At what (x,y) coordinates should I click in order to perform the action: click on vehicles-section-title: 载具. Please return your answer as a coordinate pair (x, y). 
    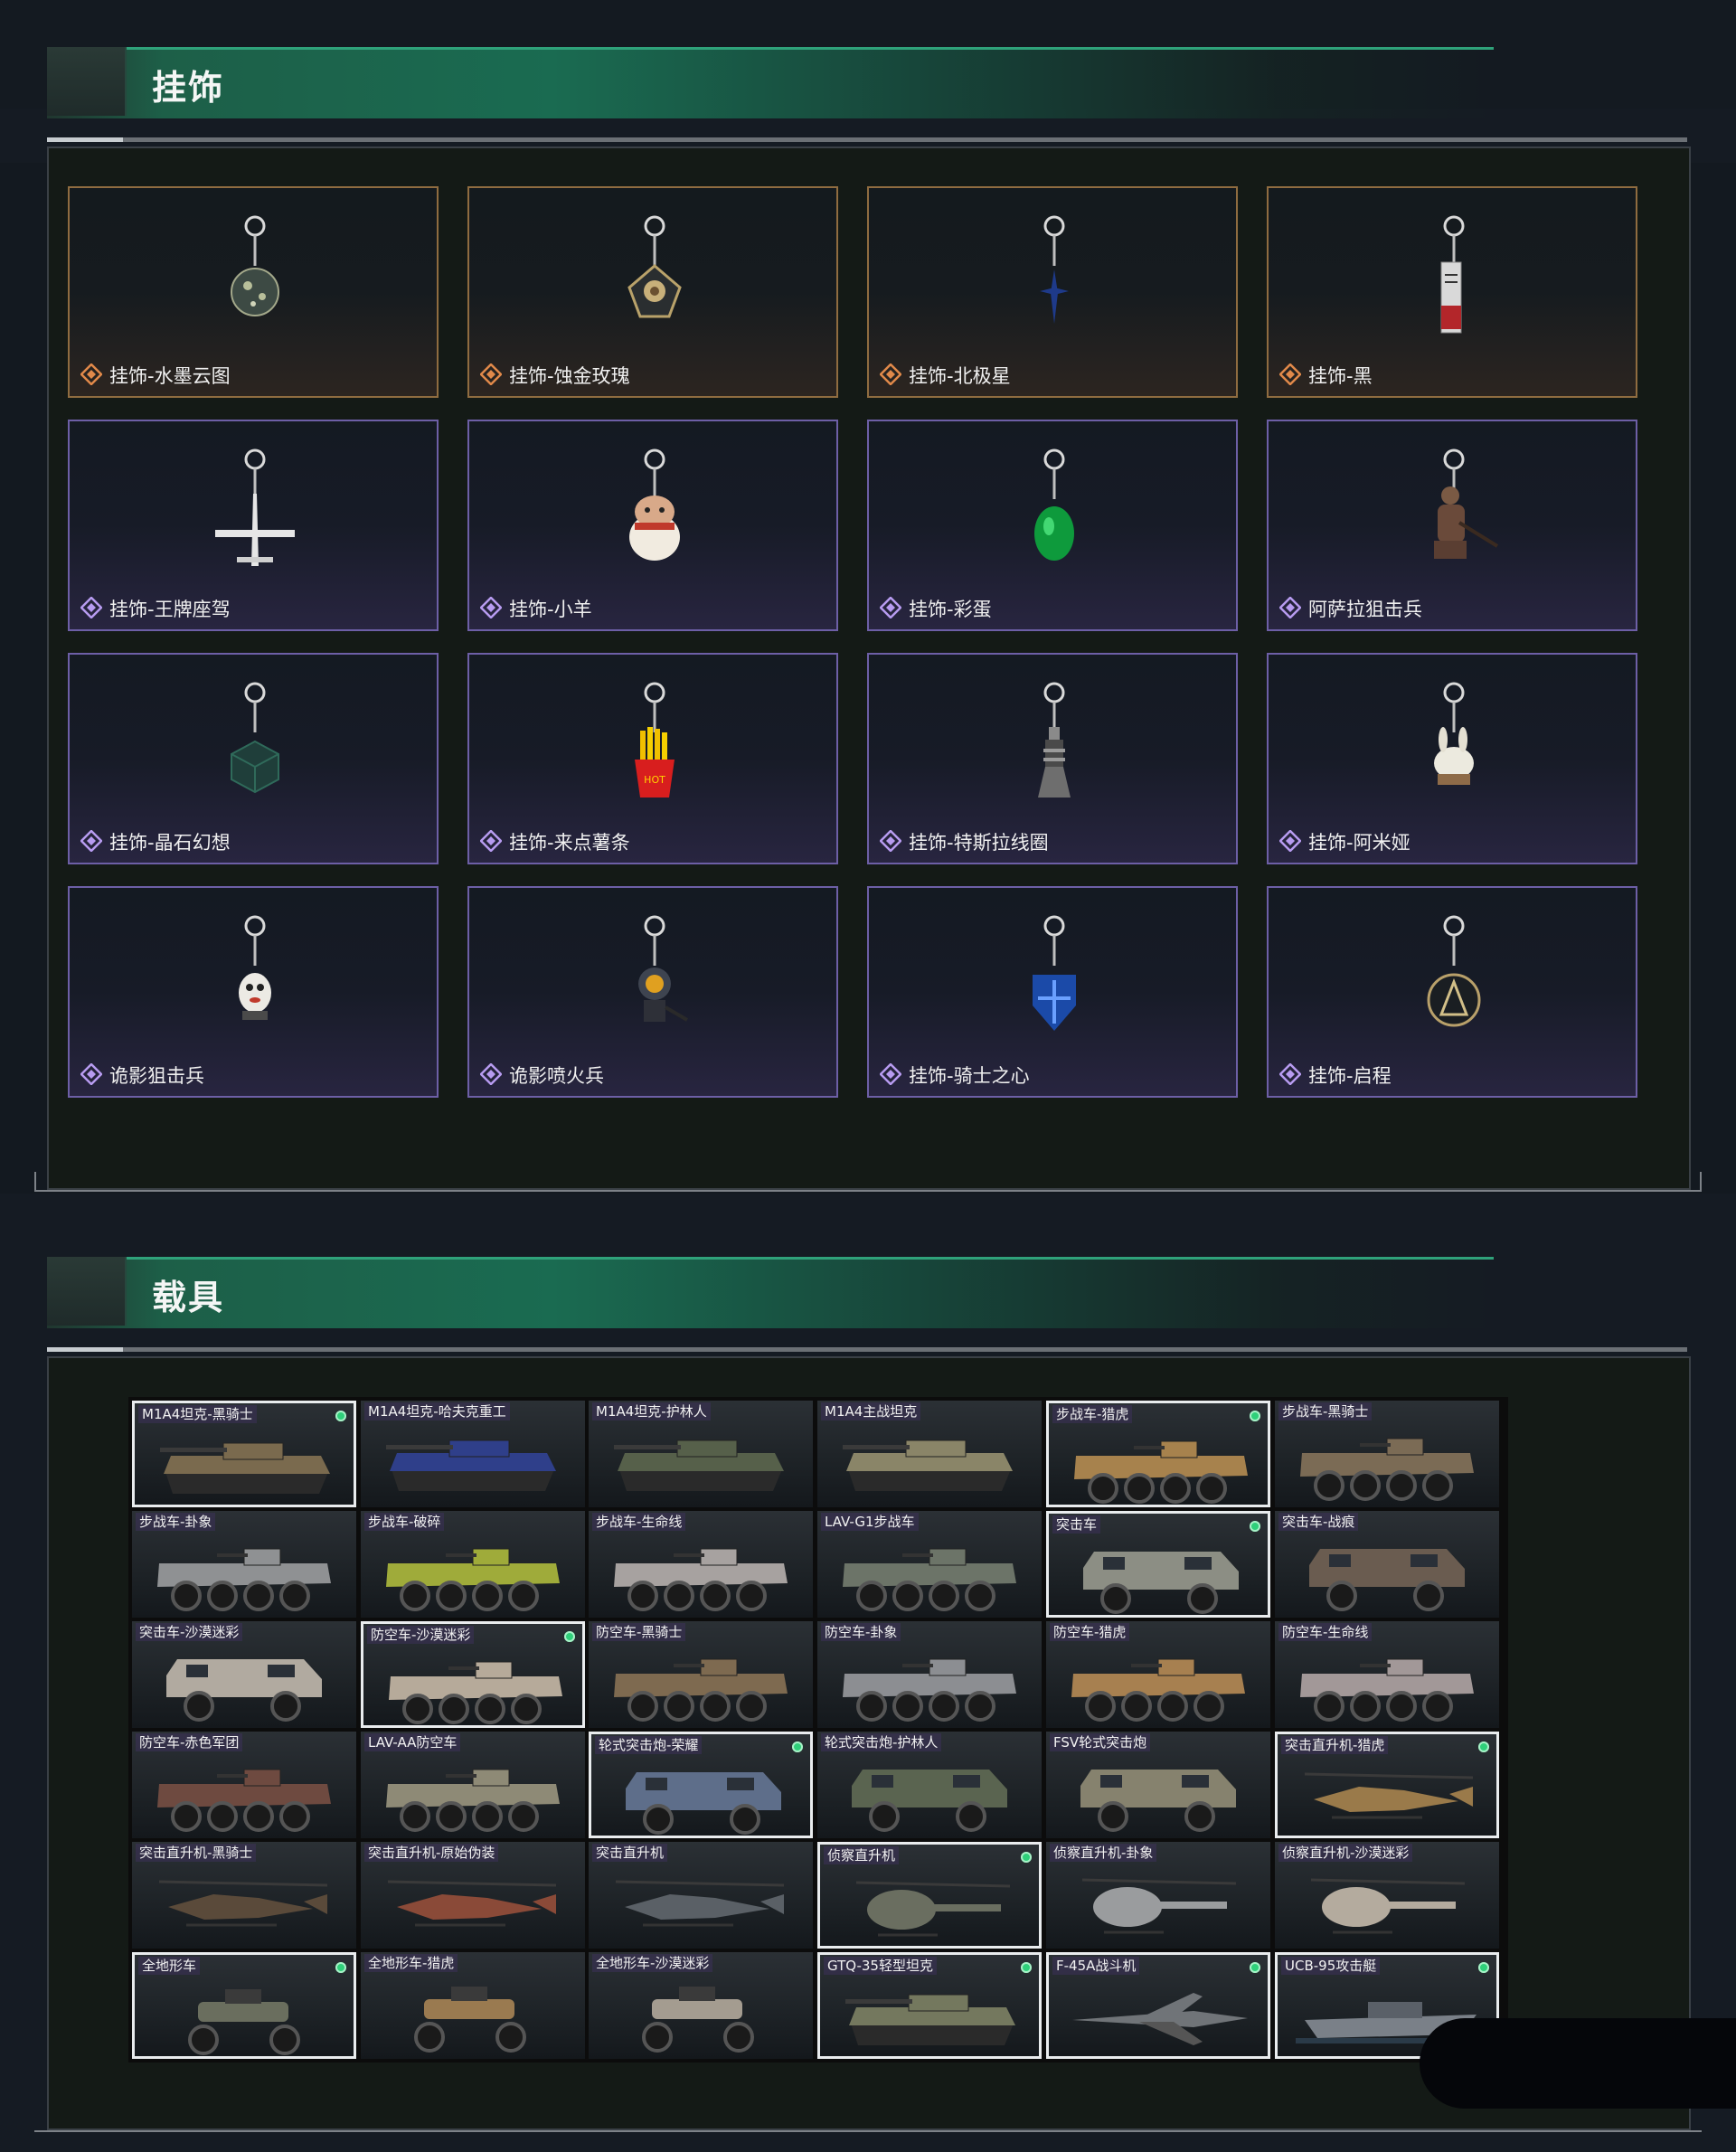
    Looking at the image, I should click on (189, 1297).